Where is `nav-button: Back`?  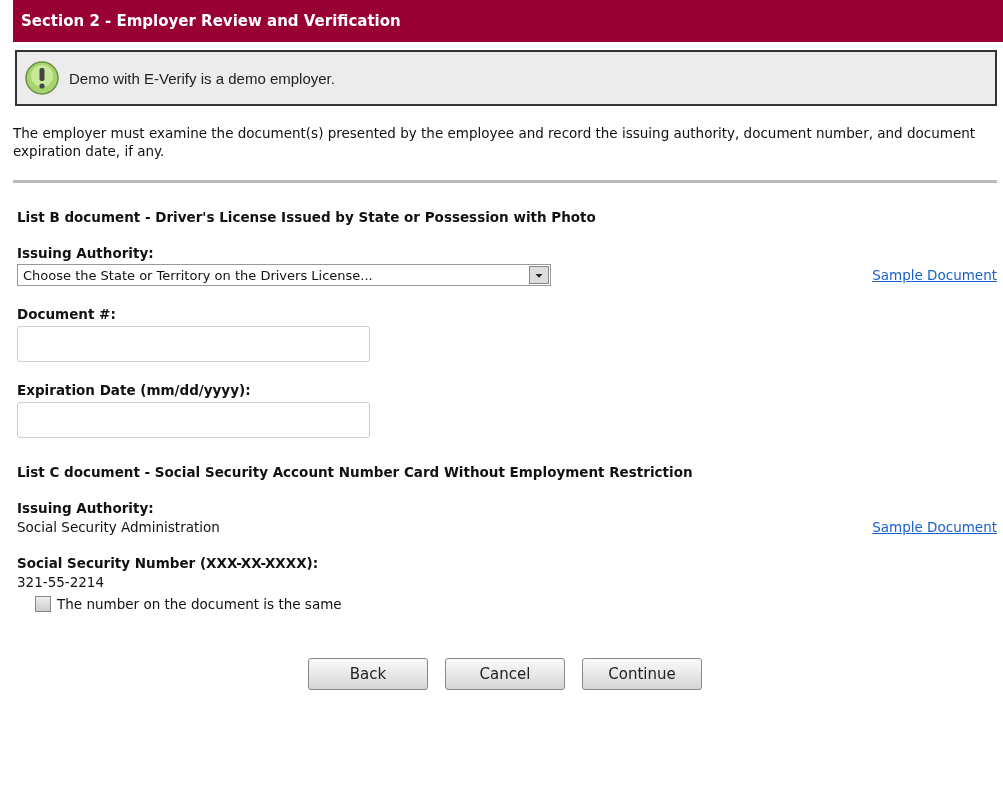
nav-button: Back is located at coordinates (368, 674).